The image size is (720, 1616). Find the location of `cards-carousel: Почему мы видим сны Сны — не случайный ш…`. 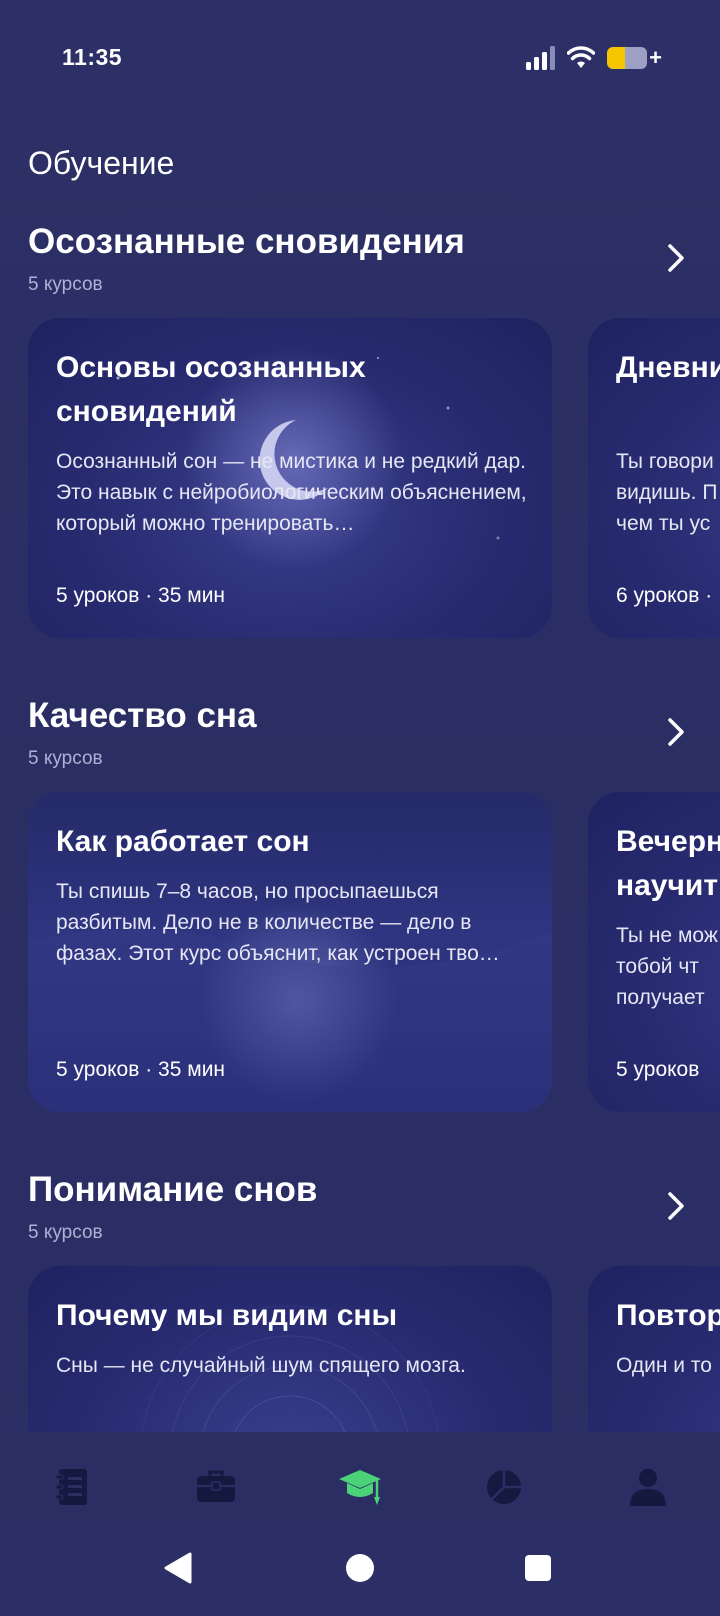

cards-carousel: Почему мы видим сны Сны — не случайный ш… is located at coordinates (360, 1349).